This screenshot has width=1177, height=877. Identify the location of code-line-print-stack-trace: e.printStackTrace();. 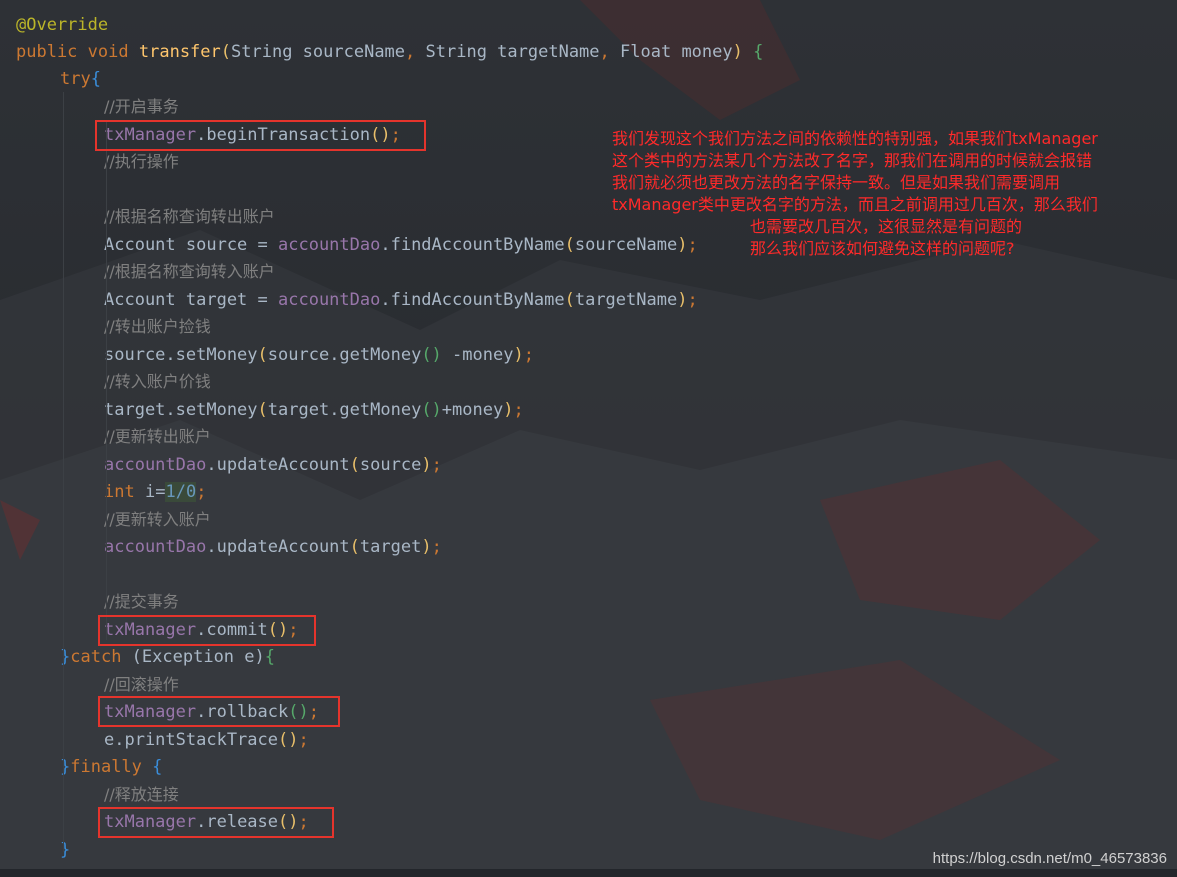
(206, 740).